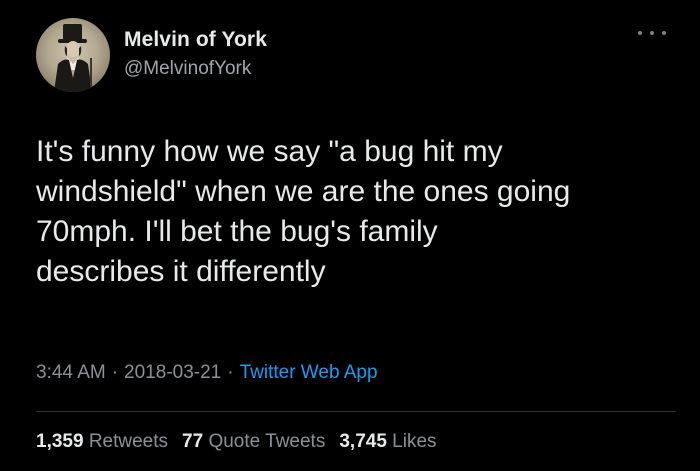 This screenshot has width=700, height=471. Describe the element at coordinates (187, 69) in the screenshot. I see `user-handle: @MelvinofYork` at that location.